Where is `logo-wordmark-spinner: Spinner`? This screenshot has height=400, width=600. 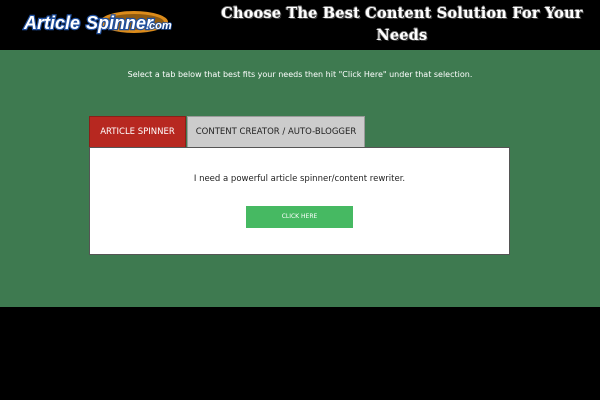 logo-wordmark-spinner: Spinner is located at coordinates (120, 23).